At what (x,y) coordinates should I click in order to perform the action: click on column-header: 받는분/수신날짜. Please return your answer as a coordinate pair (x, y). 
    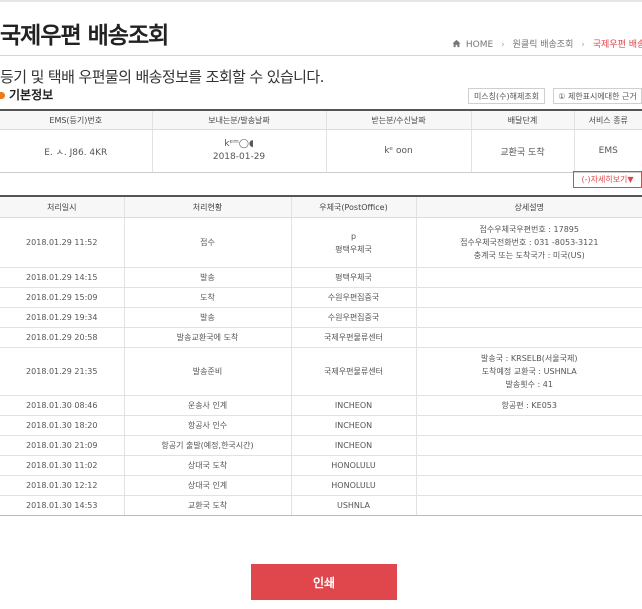
    Looking at the image, I should click on (398, 120).